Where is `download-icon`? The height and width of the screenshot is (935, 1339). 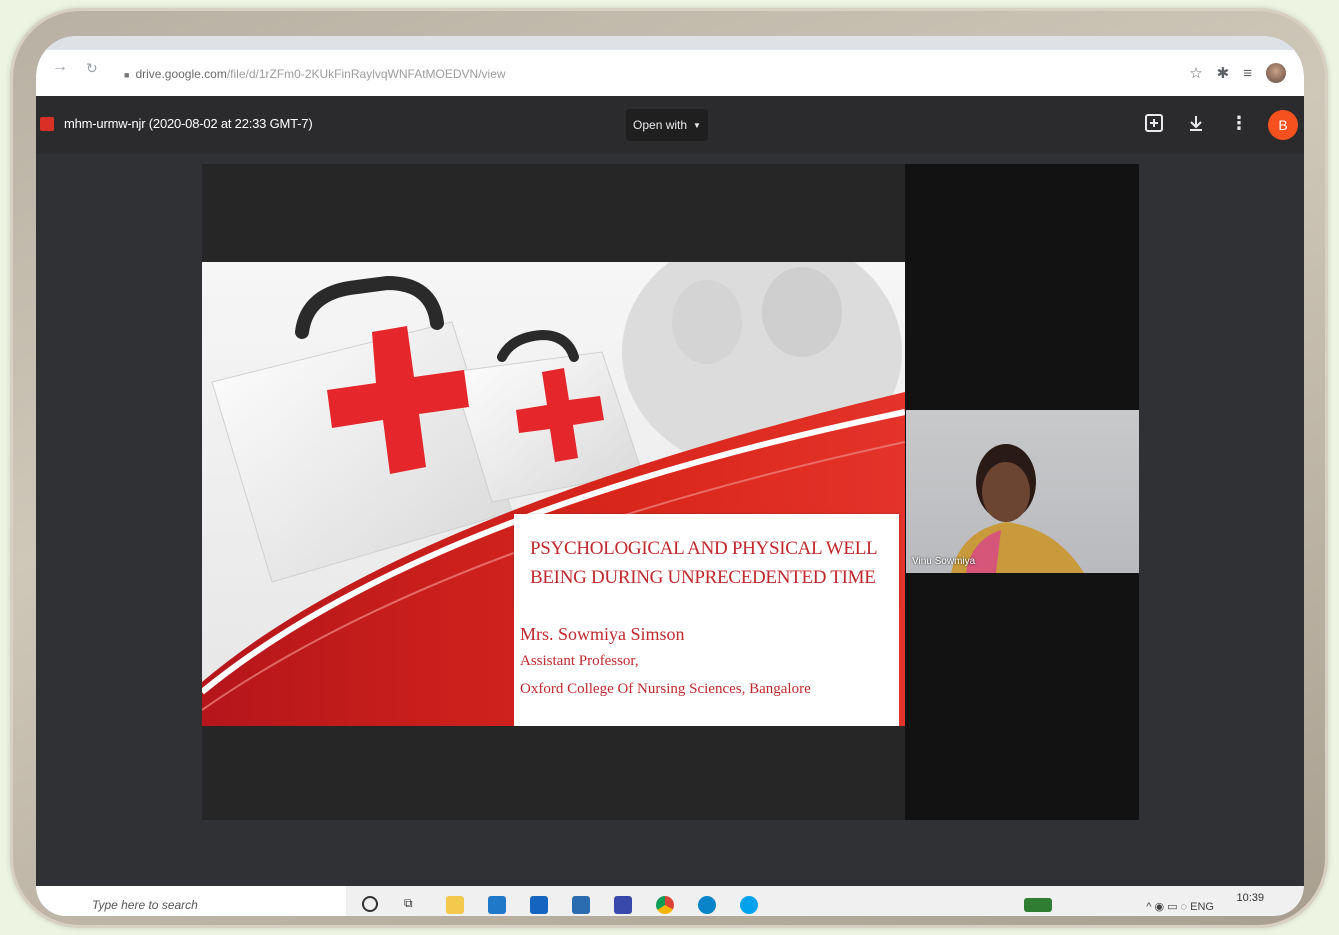 download-icon is located at coordinates (1196, 125).